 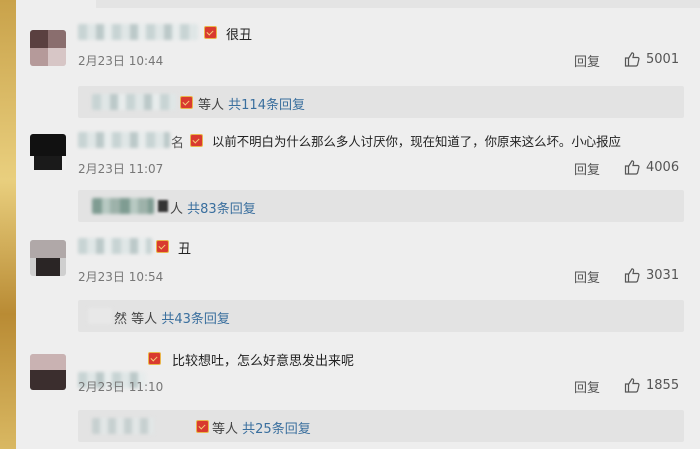 I want to click on comment-time: 2月23日 10:44, so click(x=121, y=61).